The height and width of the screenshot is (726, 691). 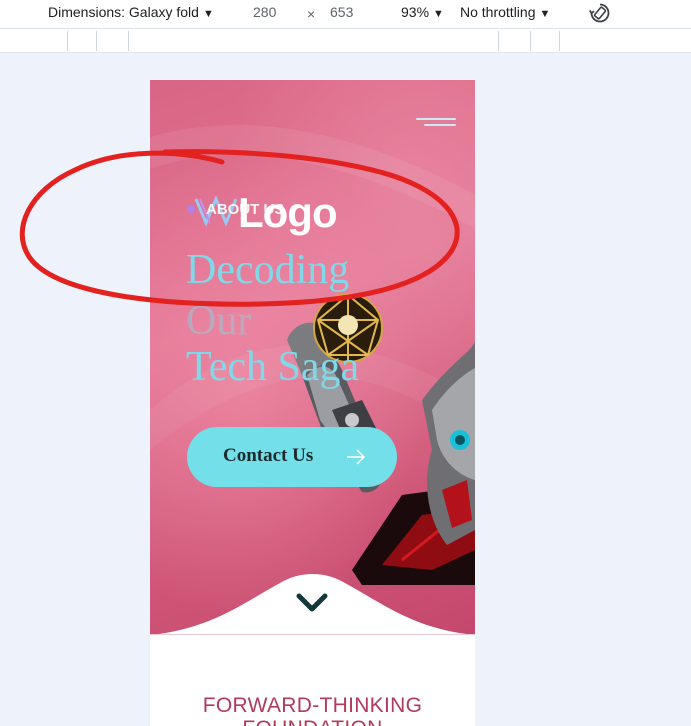 I want to click on section-title: FORWARD-THINKING FOUNDATION, so click(x=312, y=710).